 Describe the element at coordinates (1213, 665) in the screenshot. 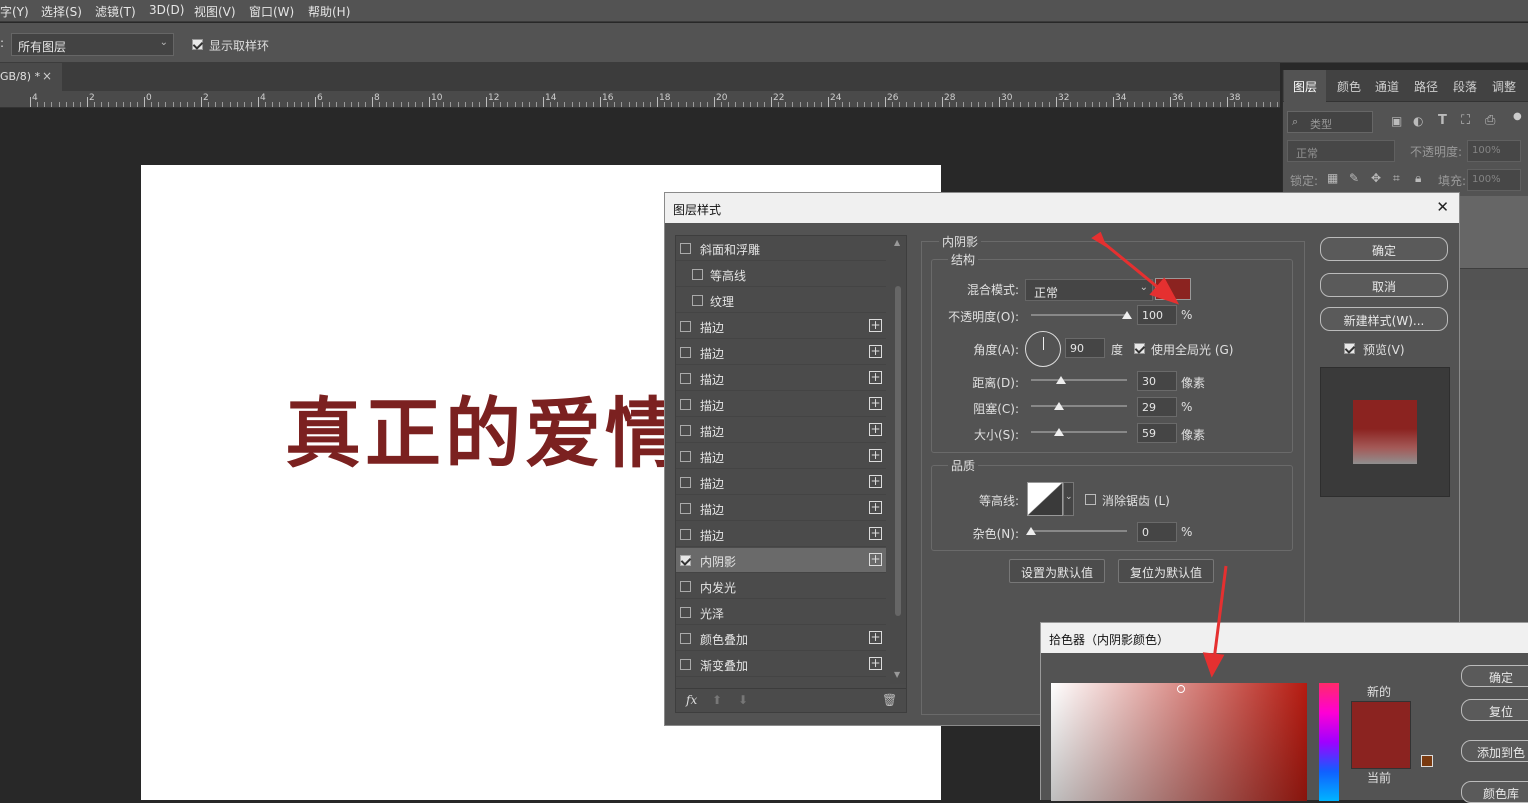

I see `annotation-arrowhead-picker` at that location.